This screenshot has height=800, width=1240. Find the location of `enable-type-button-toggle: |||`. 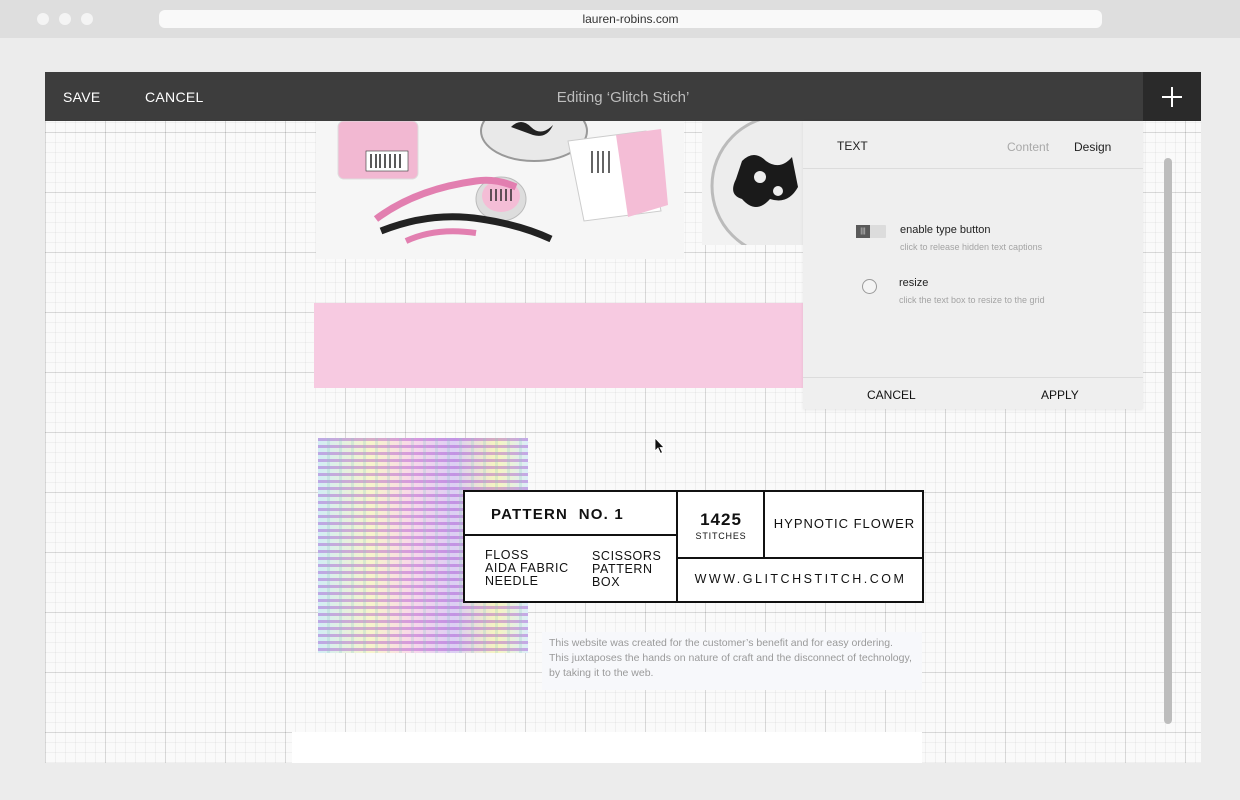

enable-type-button-toggle: ||| is located at coordinates (871, 231).